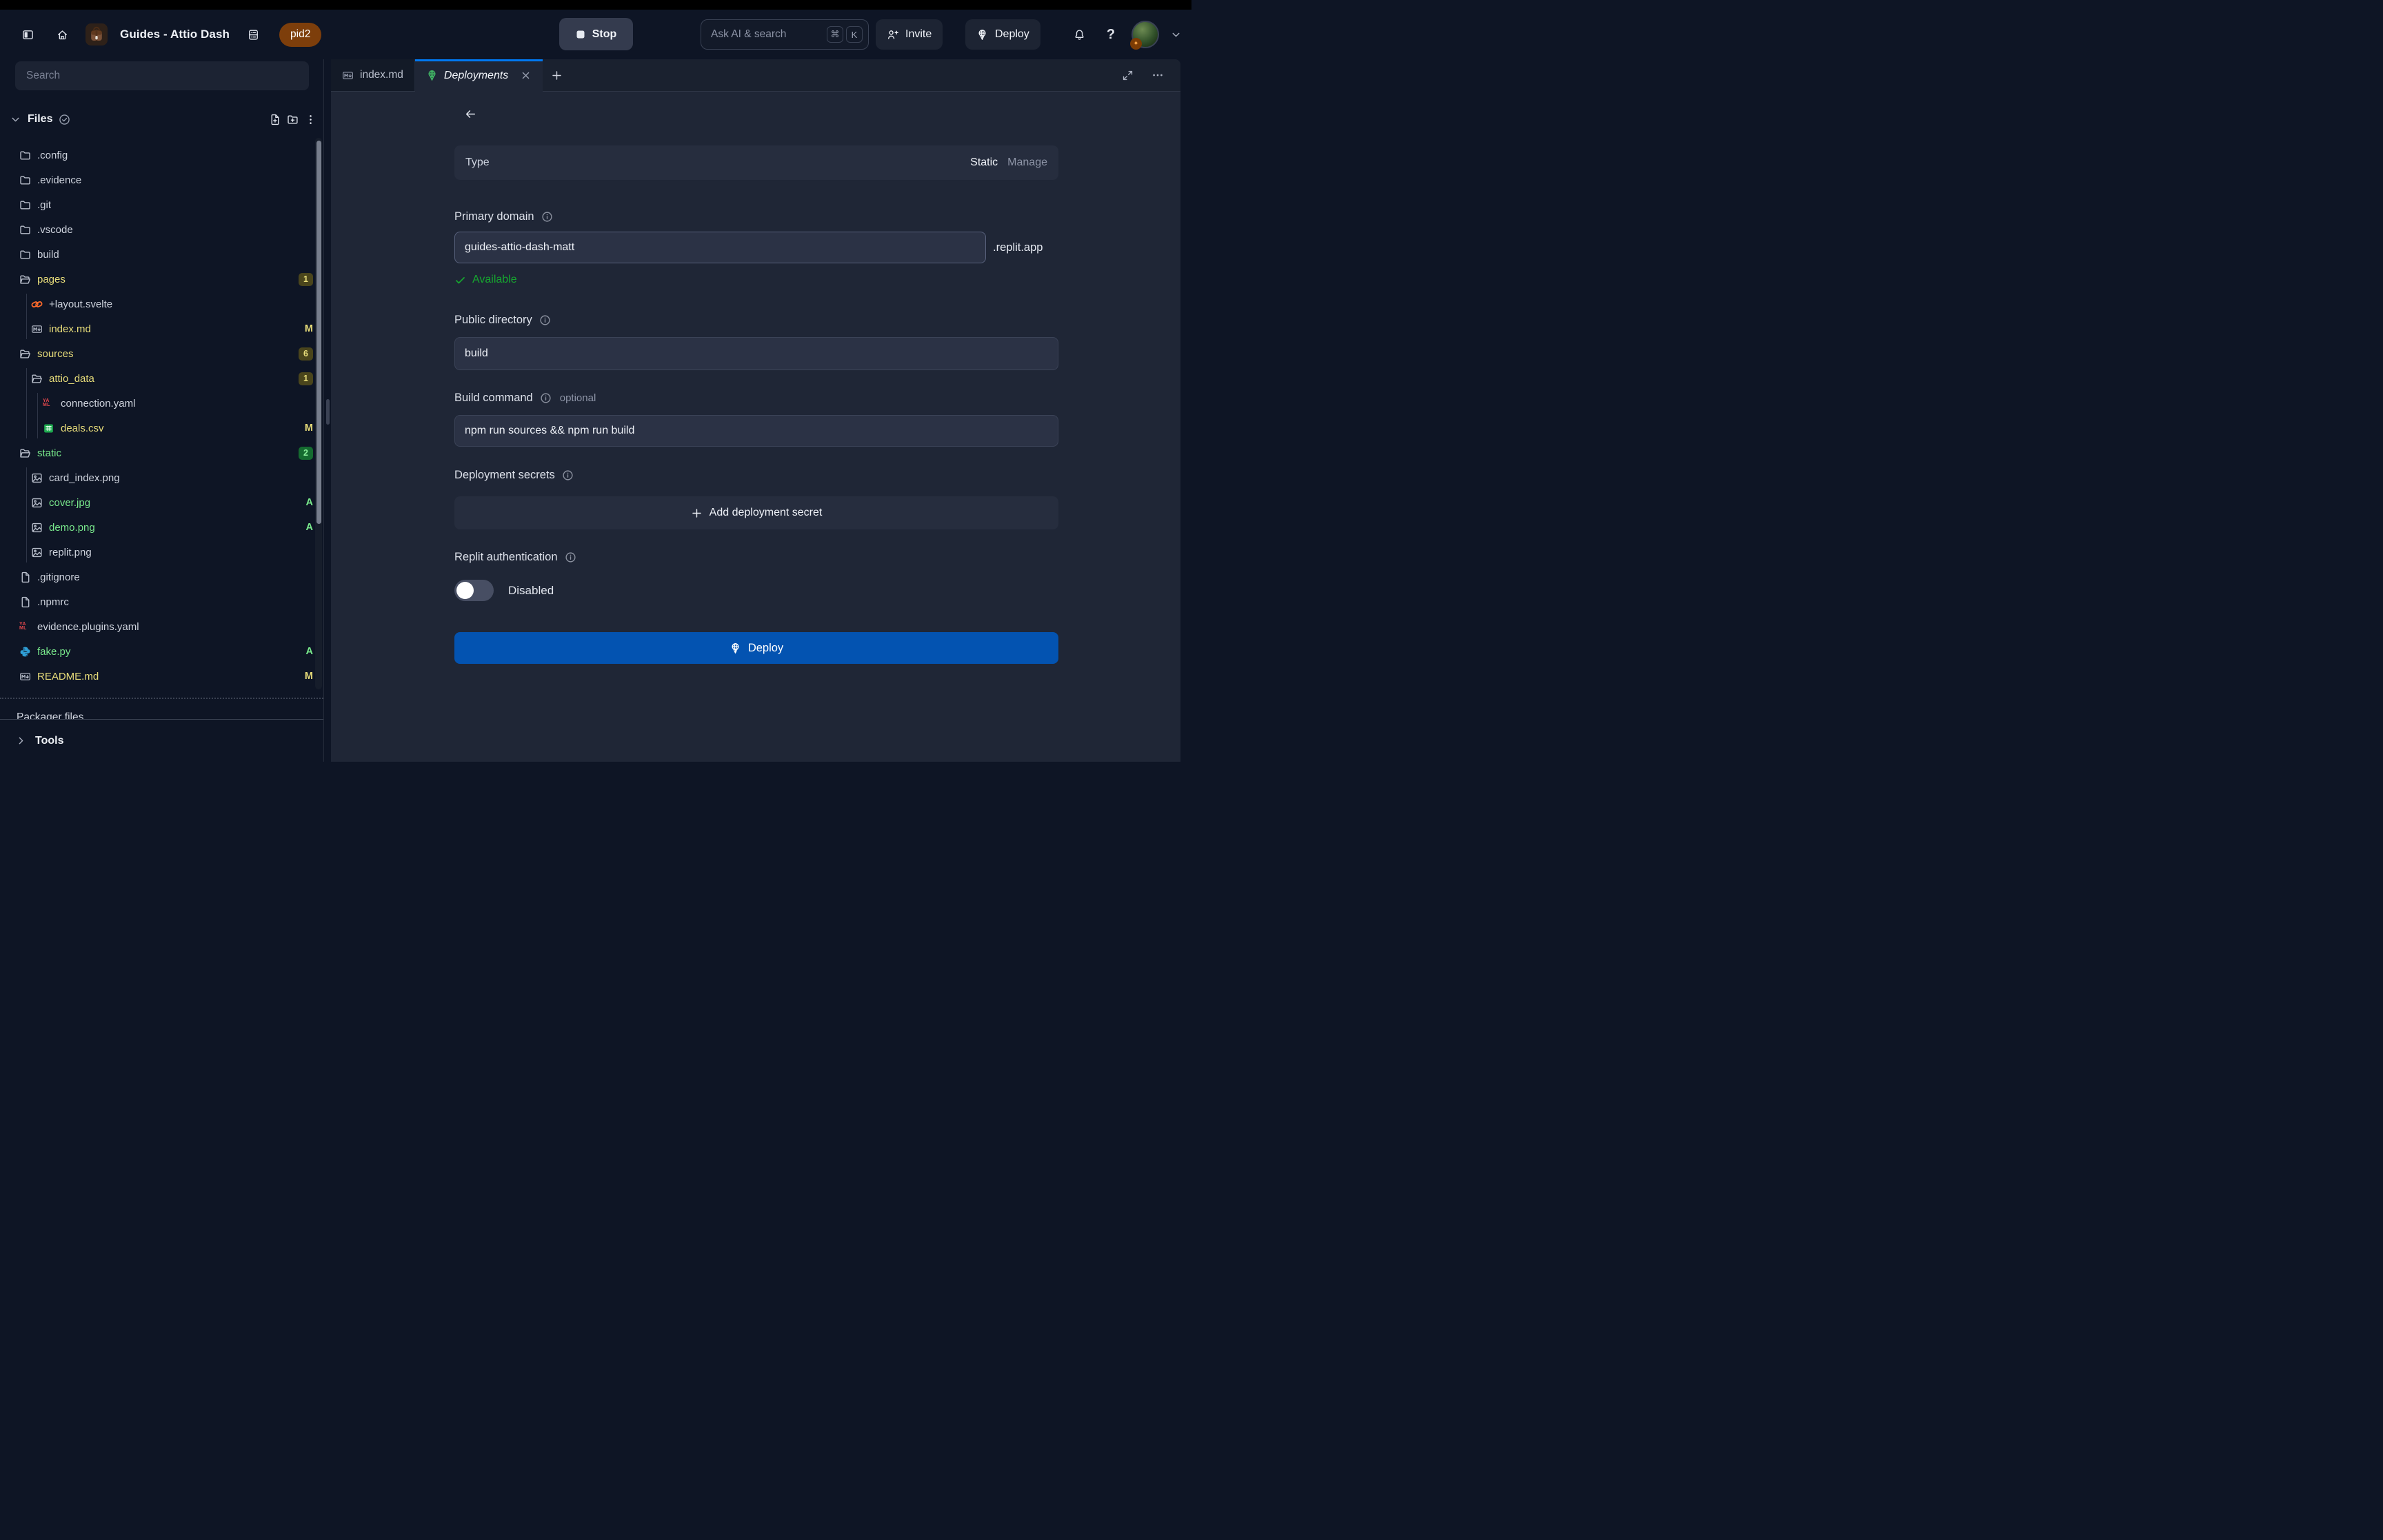 Image resolution: width=2383 pixels, height=1540 pixels. Describe the element at coordinates (306, 453) in the screenshot. I see `change-count-badge: 2` at that location.